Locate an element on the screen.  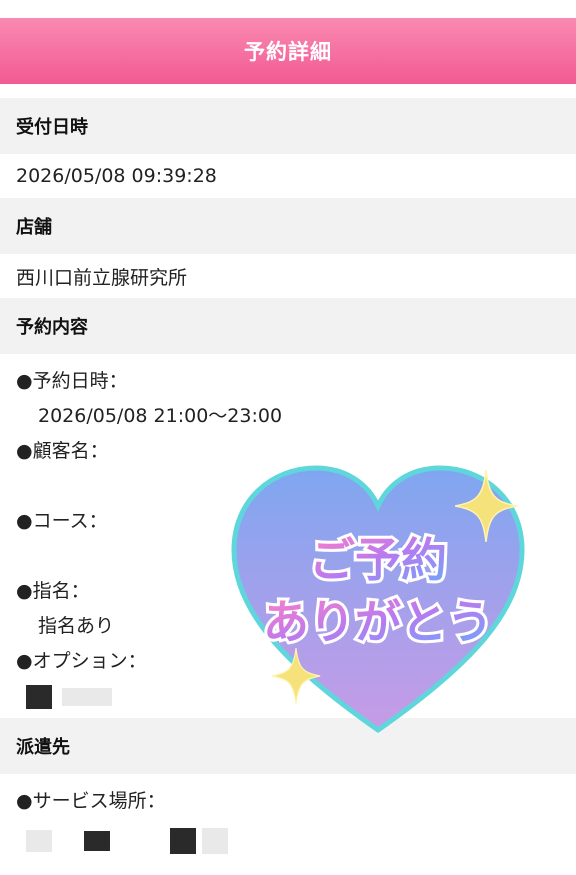
sticker-line1: ご予約 is located at coordinates (378, 560).